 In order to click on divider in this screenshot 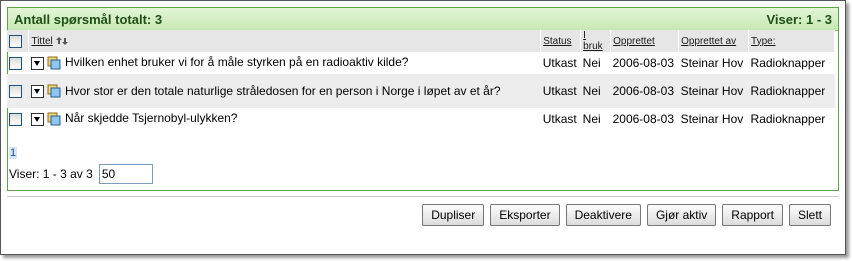, I will do `click(423, 196)`.